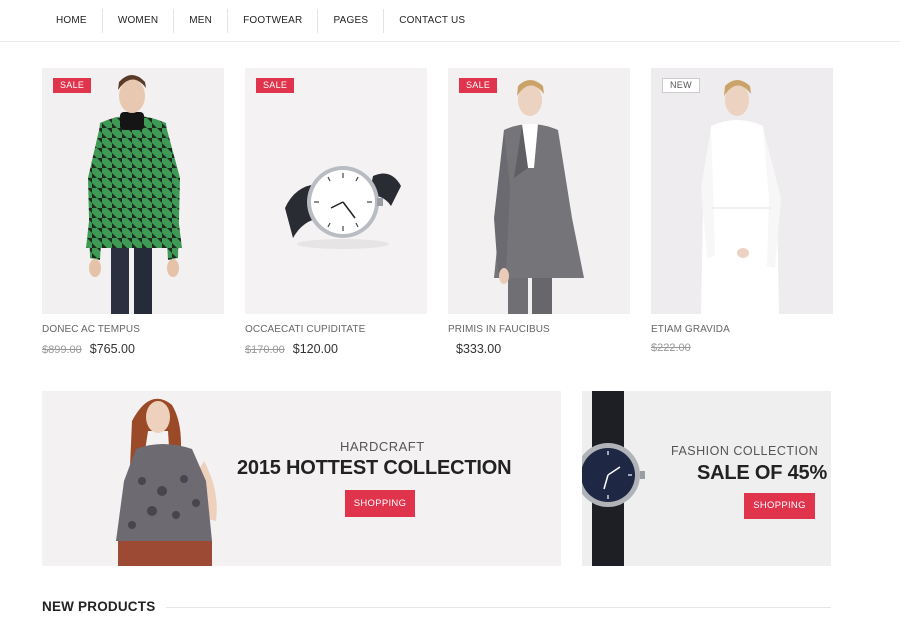  I want to click on man-green-scarf-photo, so click(134, 194).